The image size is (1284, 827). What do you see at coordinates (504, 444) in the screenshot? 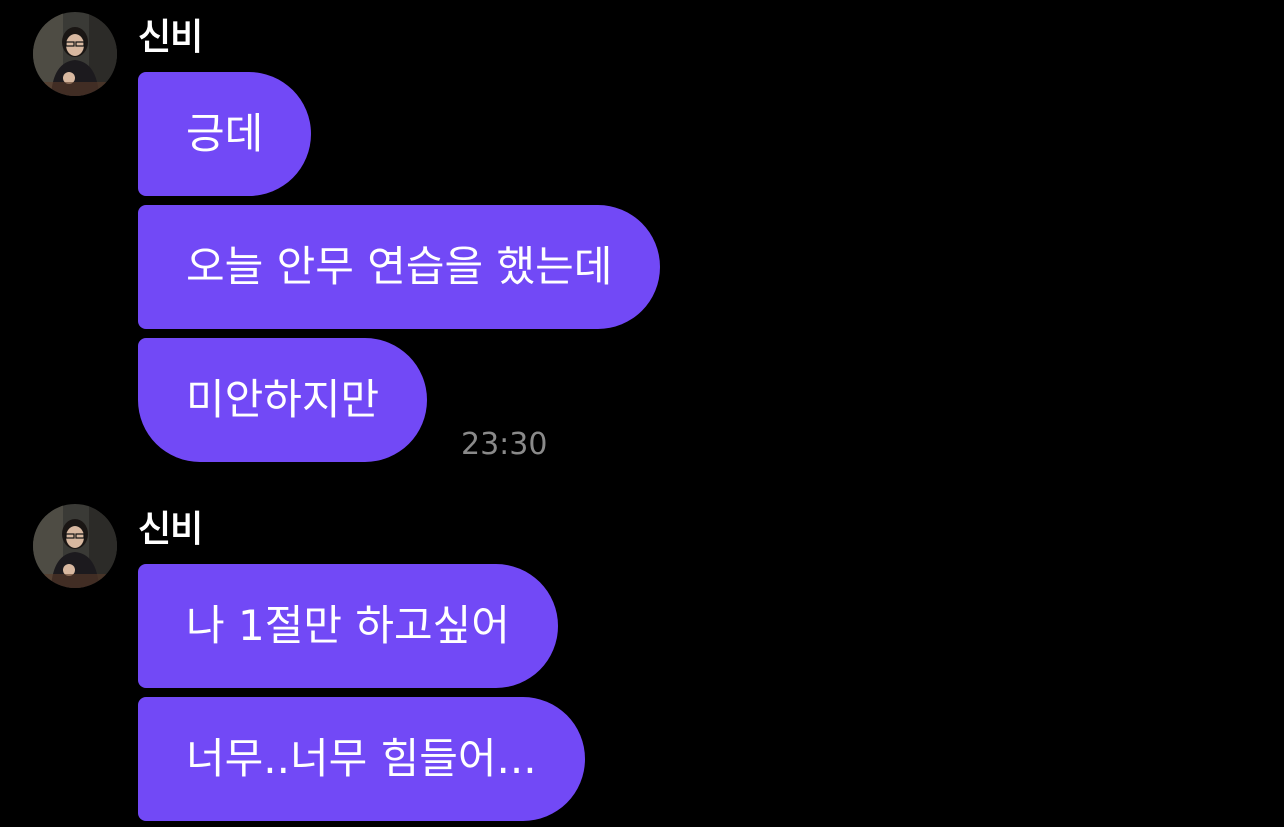
I see `message-time: 23:30` at bounding box center [504, 444].